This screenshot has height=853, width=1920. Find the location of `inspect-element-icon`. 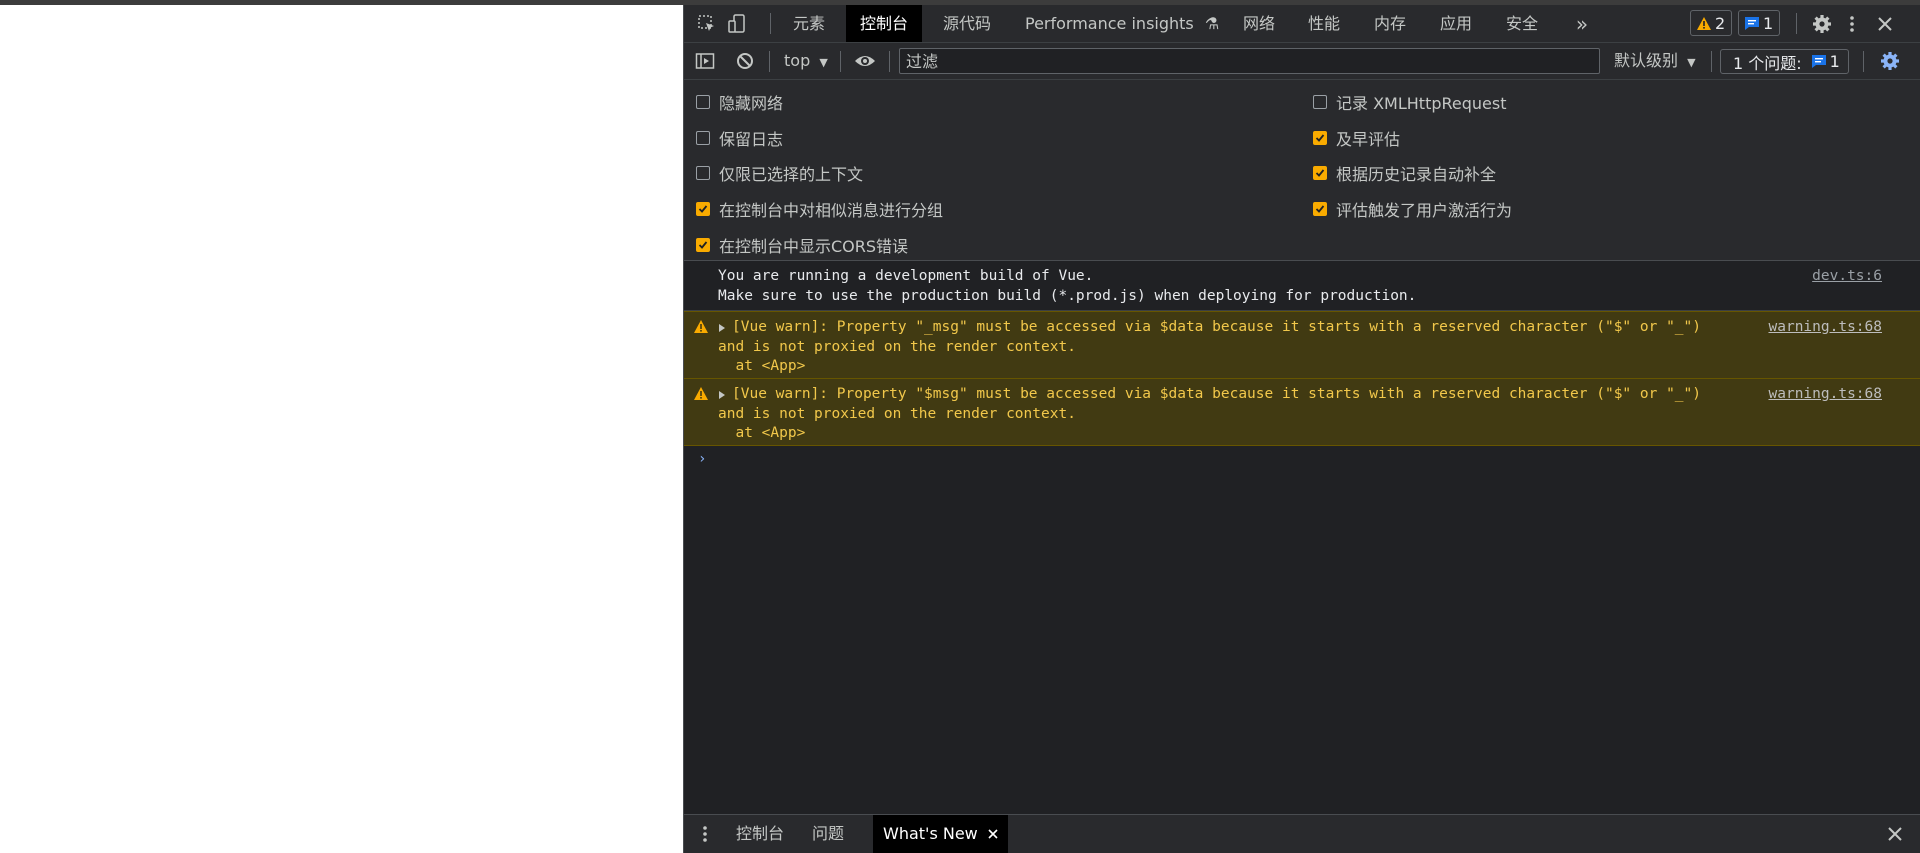

inspect-element-icon is located at coordinates (707, 24).